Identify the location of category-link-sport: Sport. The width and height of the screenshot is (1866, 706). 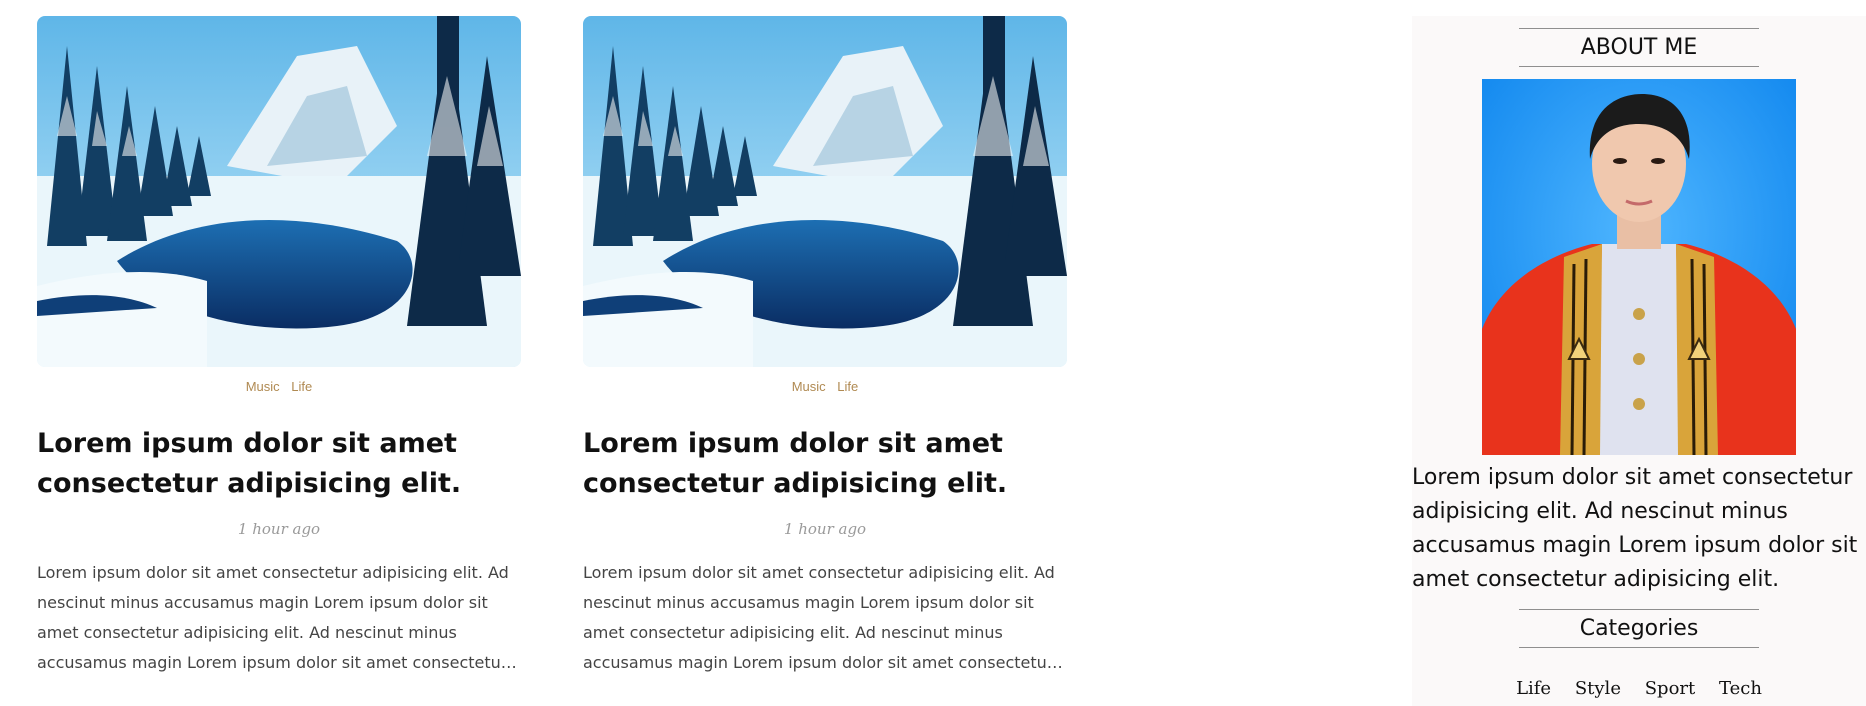
(1670, 688).